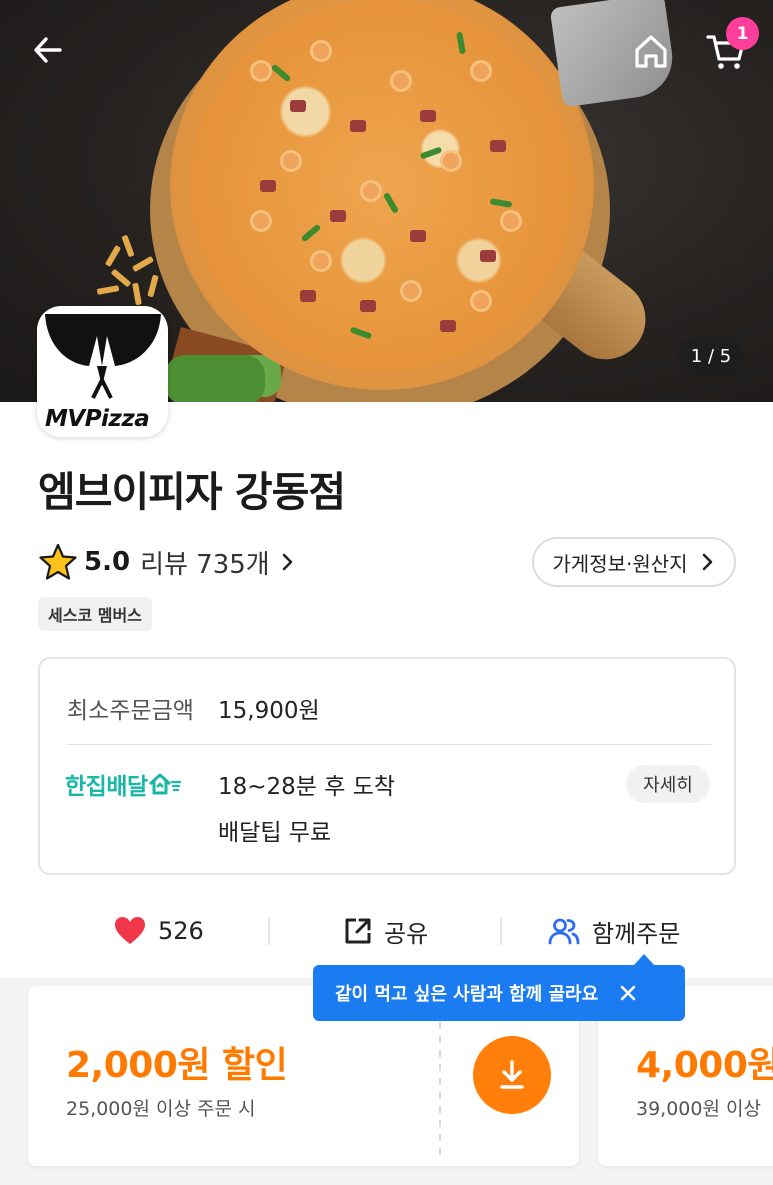  I want to click on coupon-condition: 25,000원 이상 주문 시, so click(161, 1109).